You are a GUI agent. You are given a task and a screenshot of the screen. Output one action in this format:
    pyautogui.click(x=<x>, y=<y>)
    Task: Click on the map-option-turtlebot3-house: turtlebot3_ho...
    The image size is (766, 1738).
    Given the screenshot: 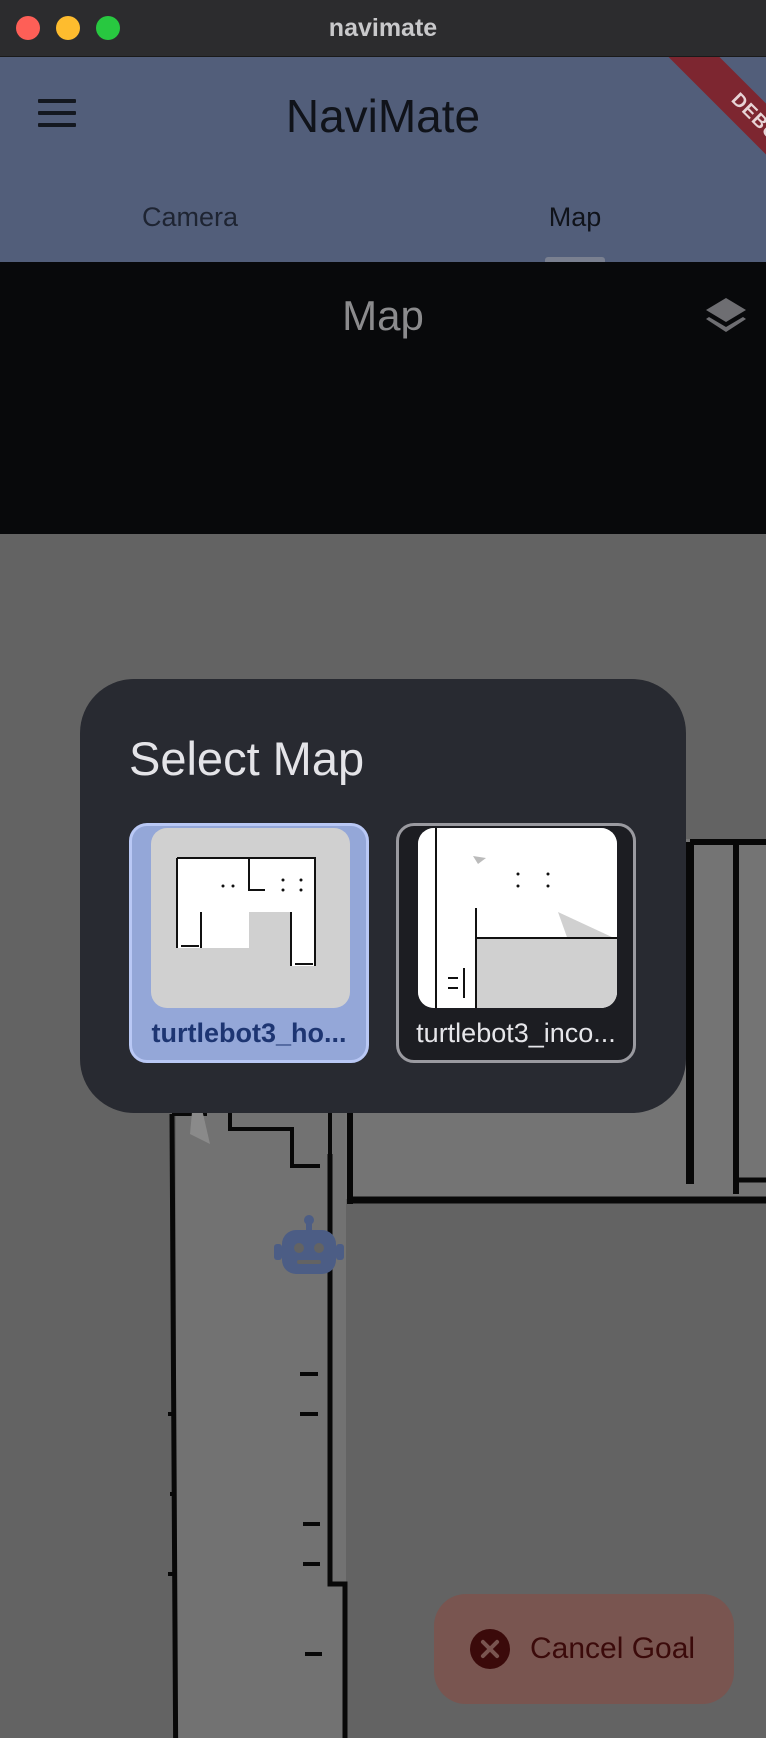 What is the action you would take?
    pyautogui.click(x=249, y=943)
    